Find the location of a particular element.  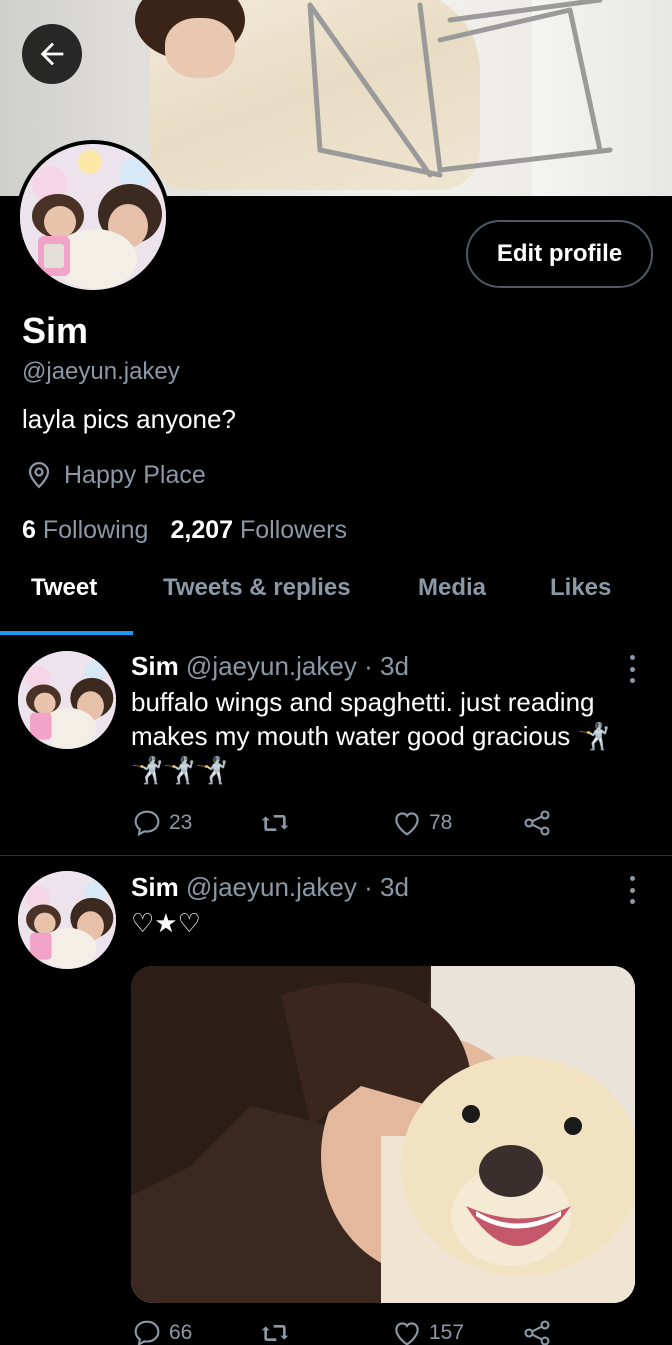

reply-button: 66 is located at coordinates (161, 1331).